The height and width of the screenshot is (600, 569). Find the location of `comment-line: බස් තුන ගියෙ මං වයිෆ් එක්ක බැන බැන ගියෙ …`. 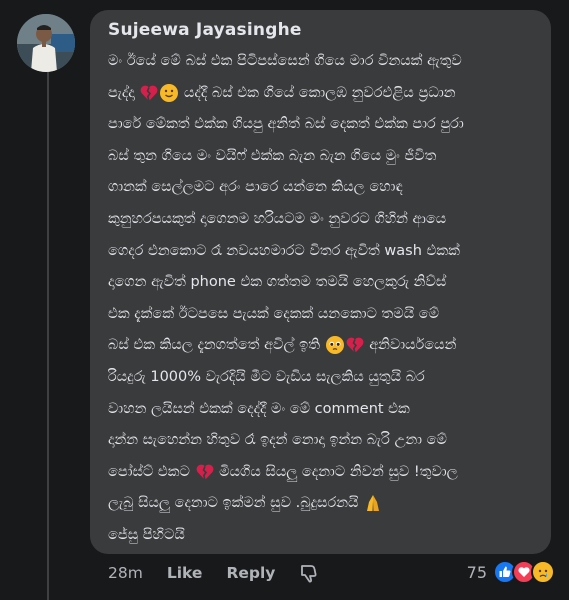

comment-line: බස් තුන ගියෙ මං වයිෆ් එක්ක බැන බැන ගියෙ … is located at coordinates (272, 155).